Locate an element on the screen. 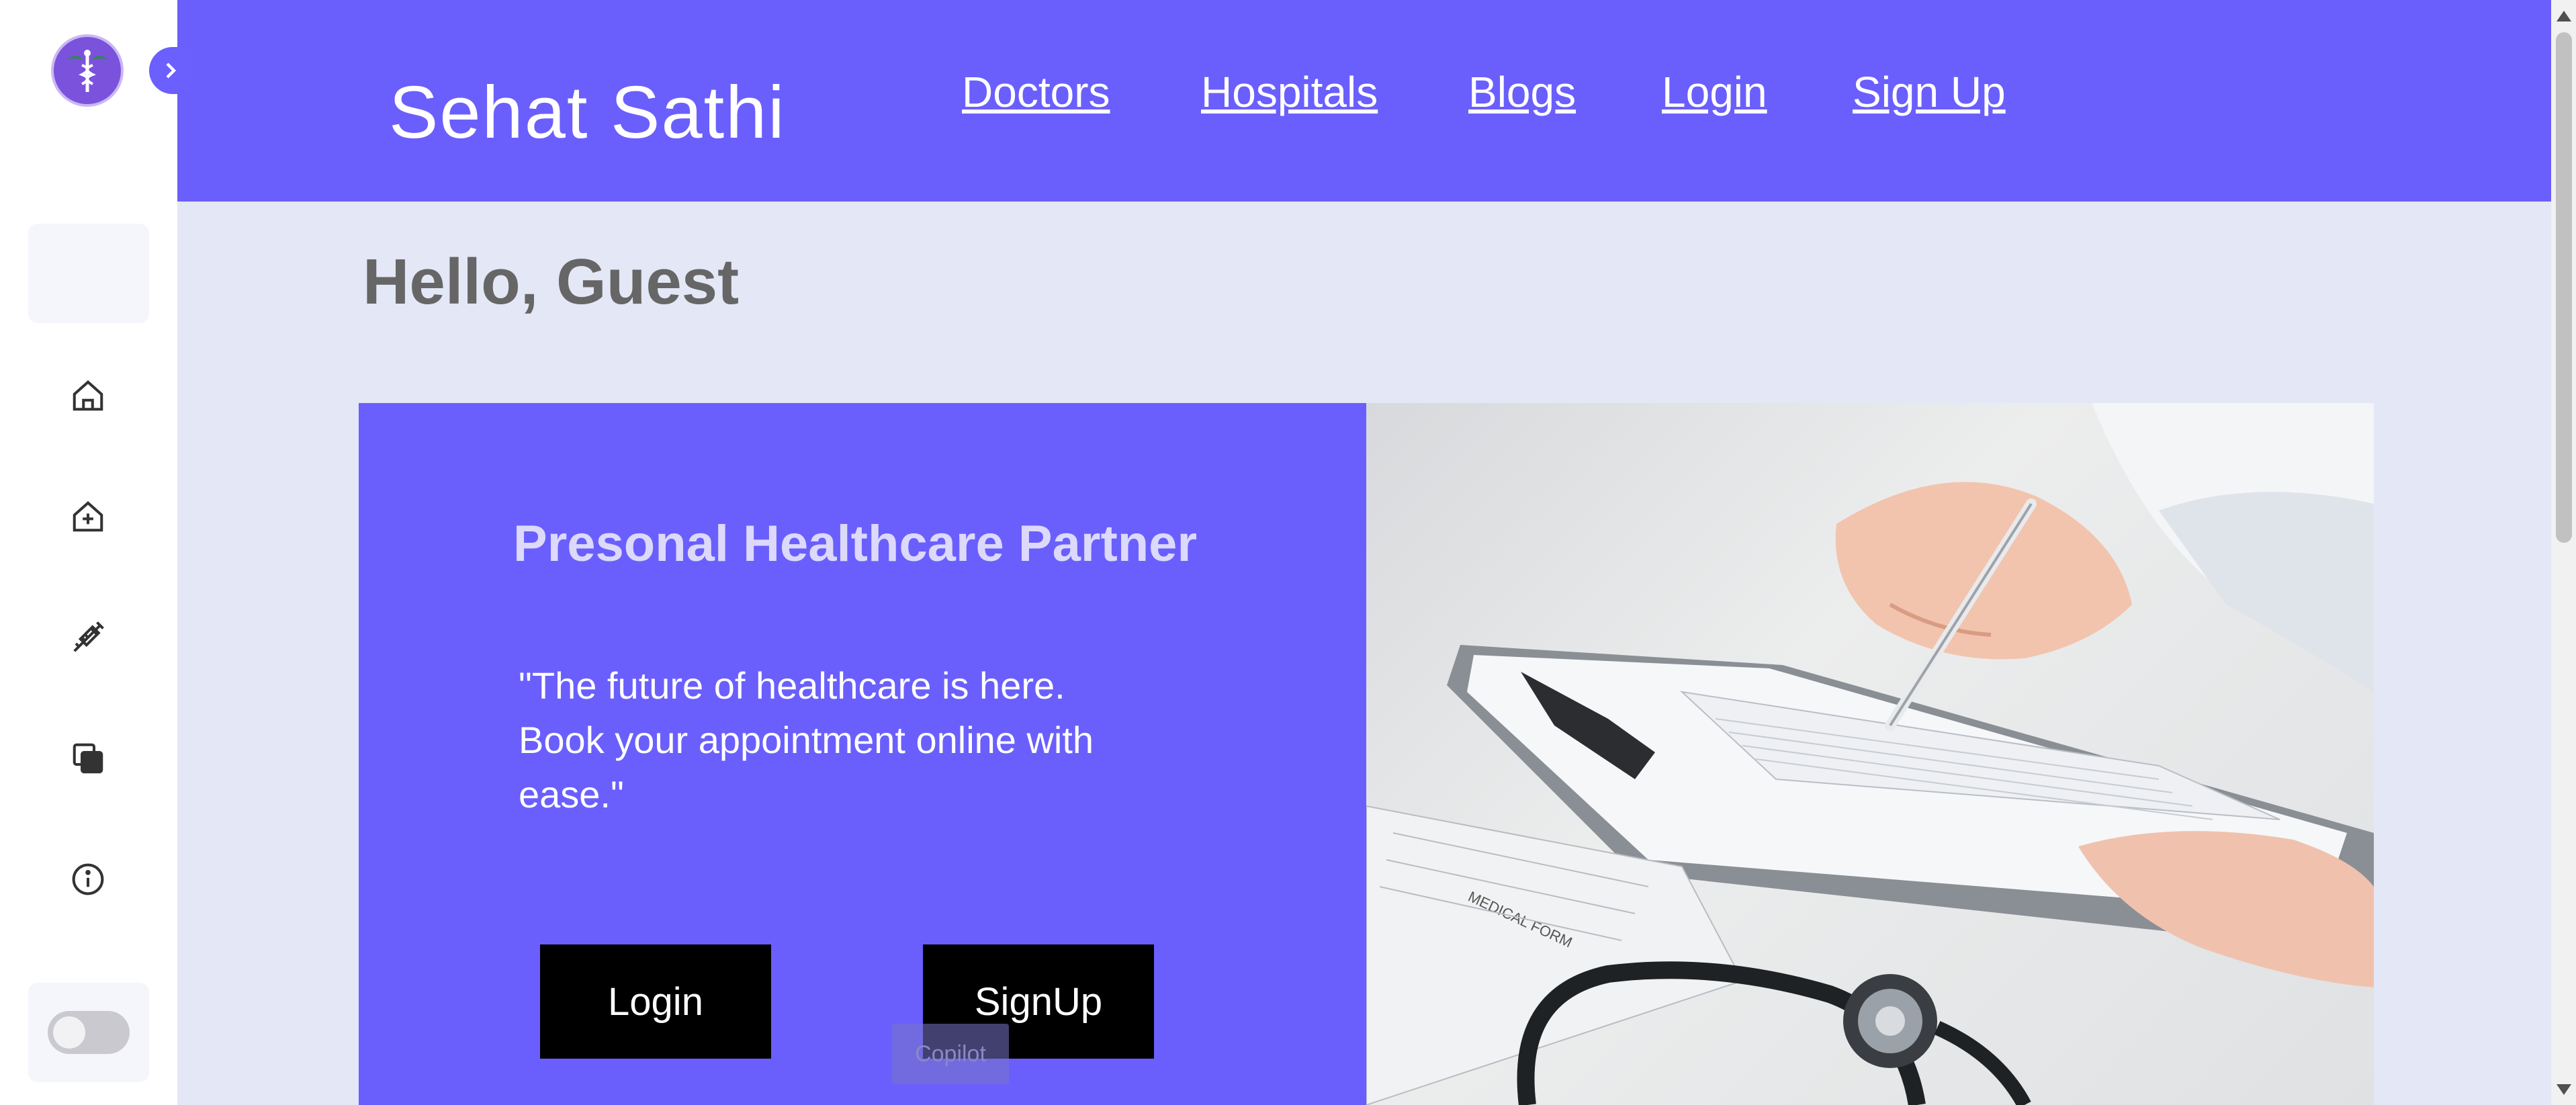 The height and width of the screenshot is (1105, 2576). sidebar-item-home is located at coordinates (88, 395).